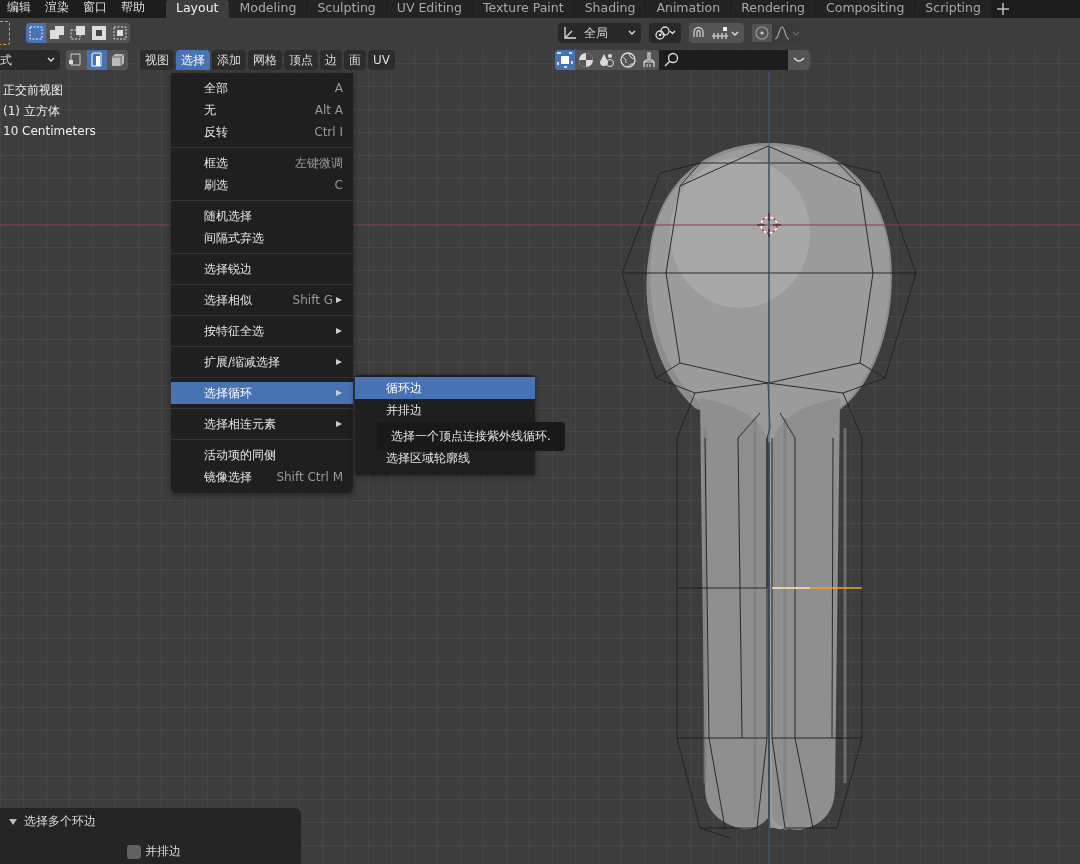 This screenshot has width=1080, height=864. What do you see at coordinates (50, 131) in the screenshot?
I see `viewport-info-text: 10 Centimeters` at bounding box center [50, 131].